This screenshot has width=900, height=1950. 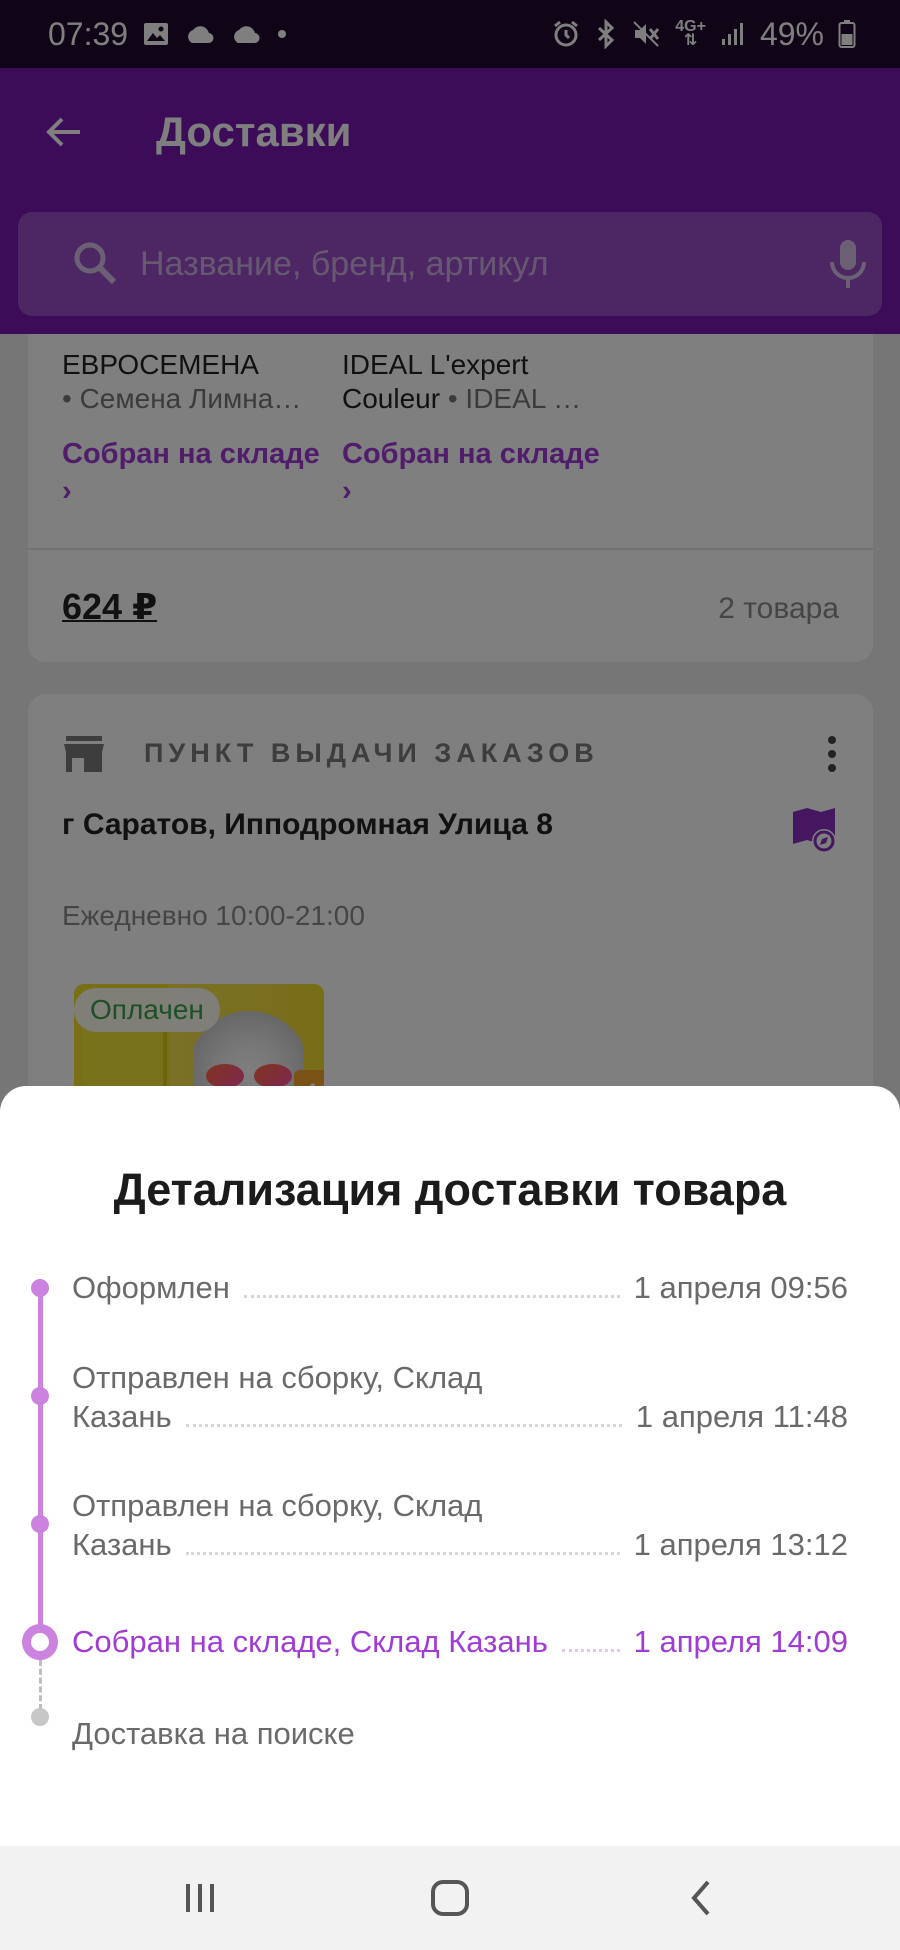 I want to click on system-nav-bar, so click(x=450, y=1898).